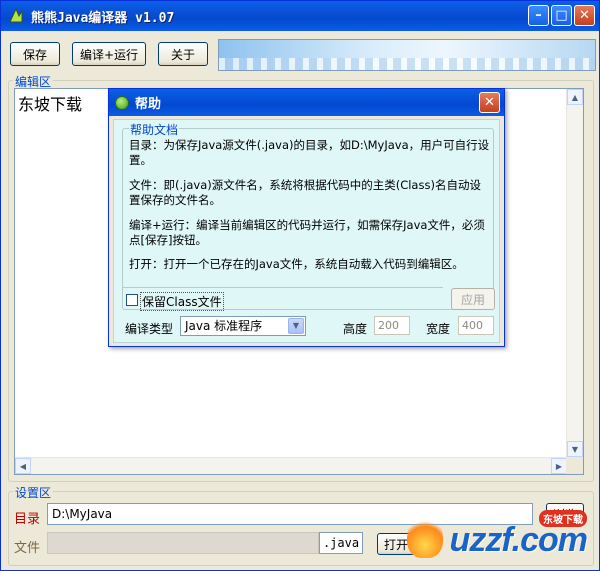 The height and width of the screenshot is (571, 600). What do you see at coordinates (16, 16) in the screenshot?
I see `java-app-icon` at bounding box center [16, 16].